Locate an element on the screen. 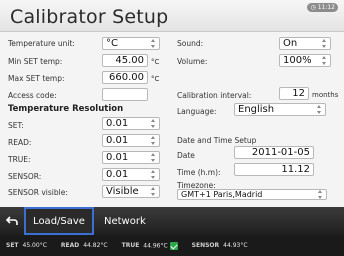 This screenshot has height=256, width=344. check-icon is located at coordinates (173, 245).